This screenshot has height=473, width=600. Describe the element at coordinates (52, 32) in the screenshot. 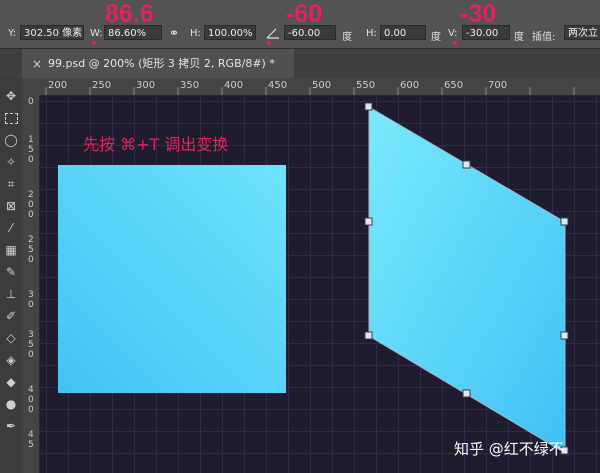

I see `y-field: 302.50 像素` at that location.